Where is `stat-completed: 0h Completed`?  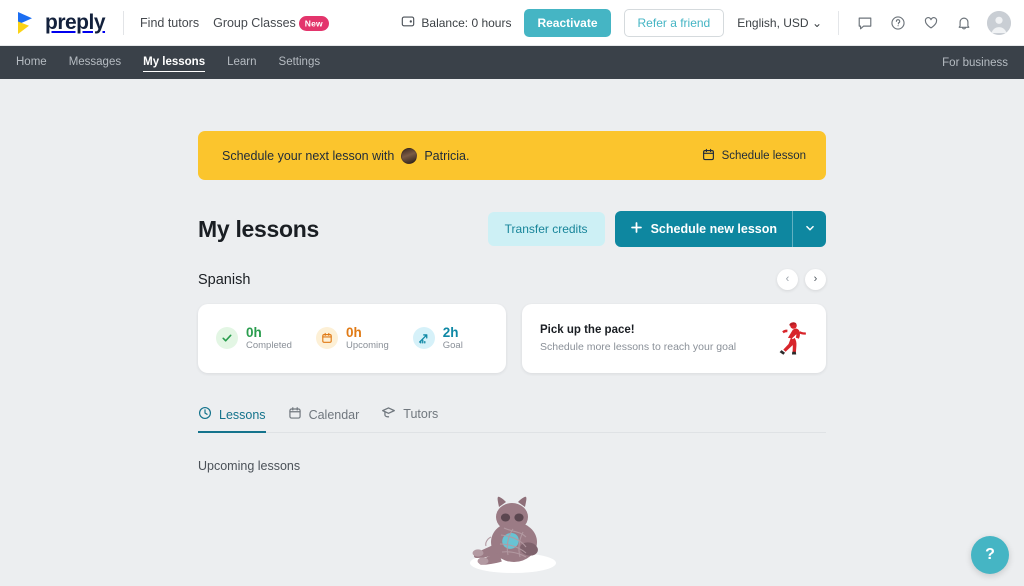
stat-completed: 0h Completed is located at coordinates (254, 339).